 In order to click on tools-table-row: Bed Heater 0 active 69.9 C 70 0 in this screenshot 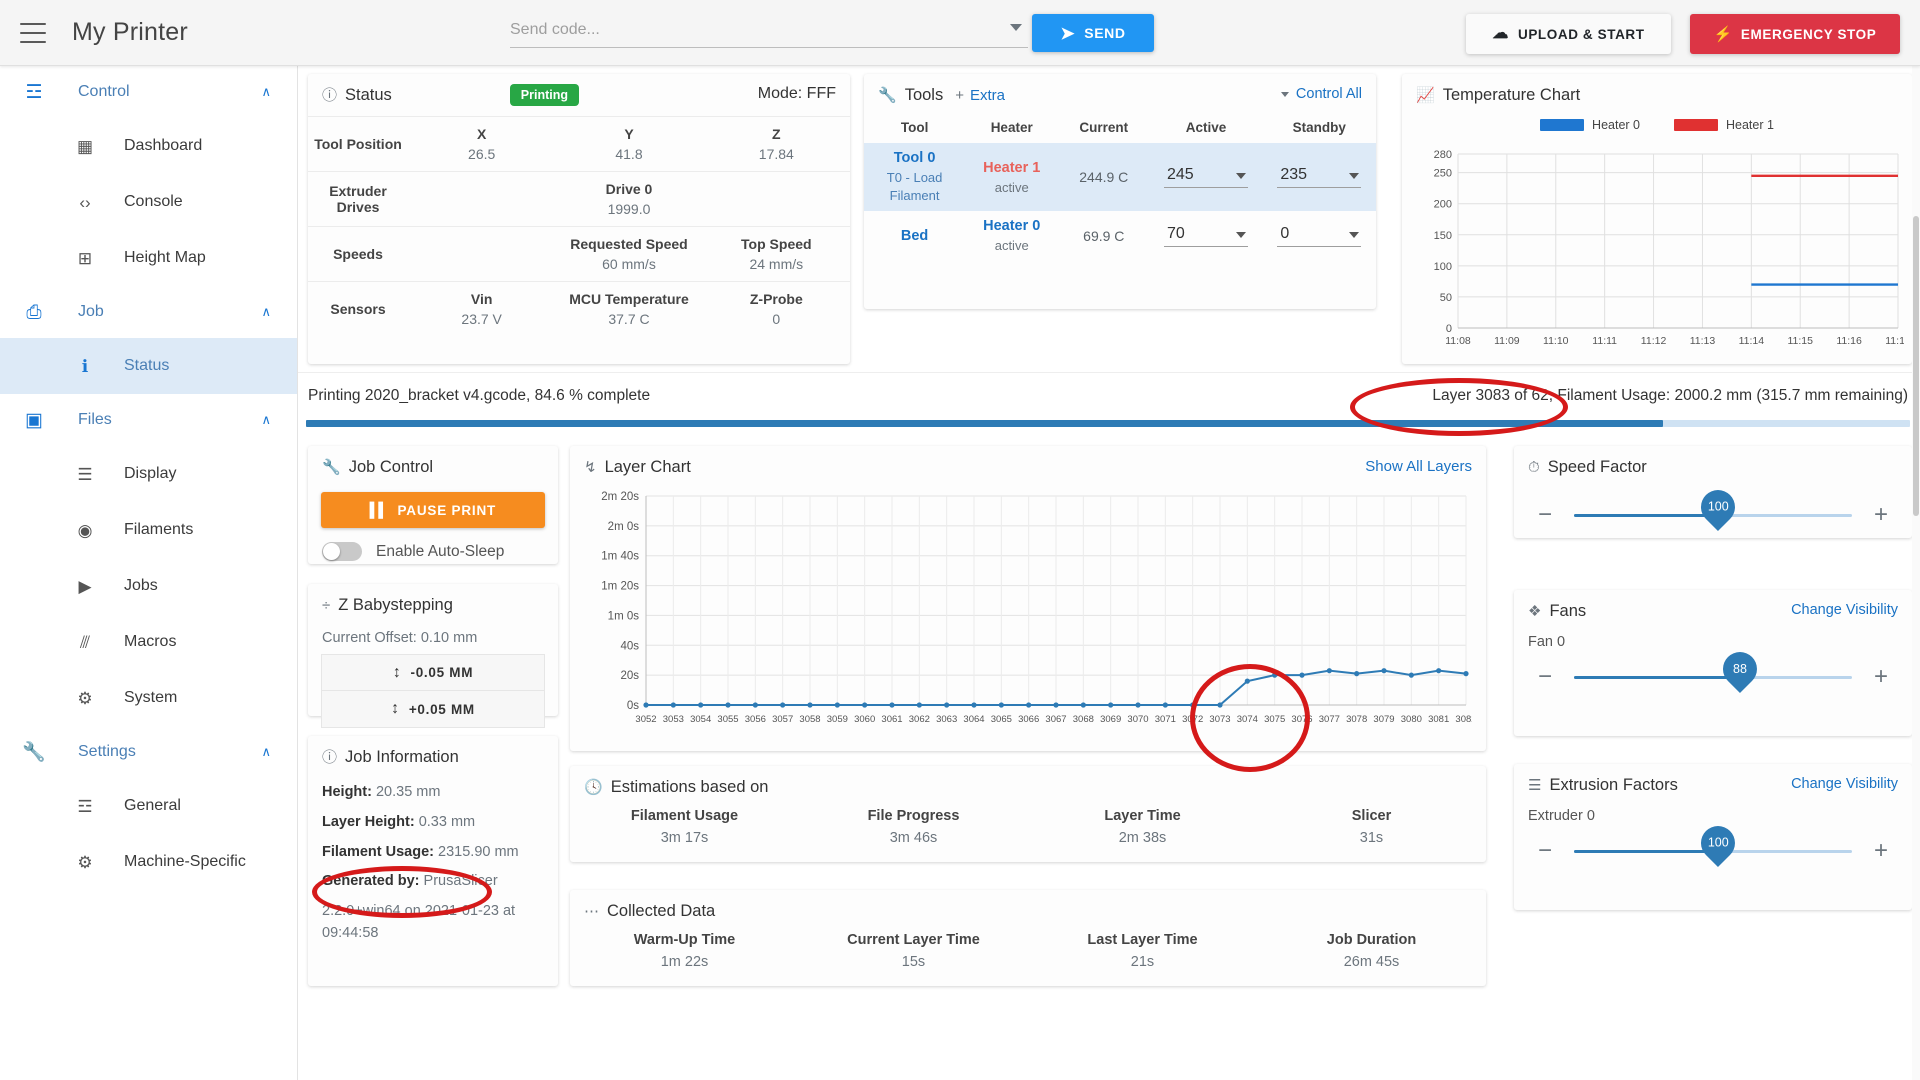, I will do `click(1120, 235)`.